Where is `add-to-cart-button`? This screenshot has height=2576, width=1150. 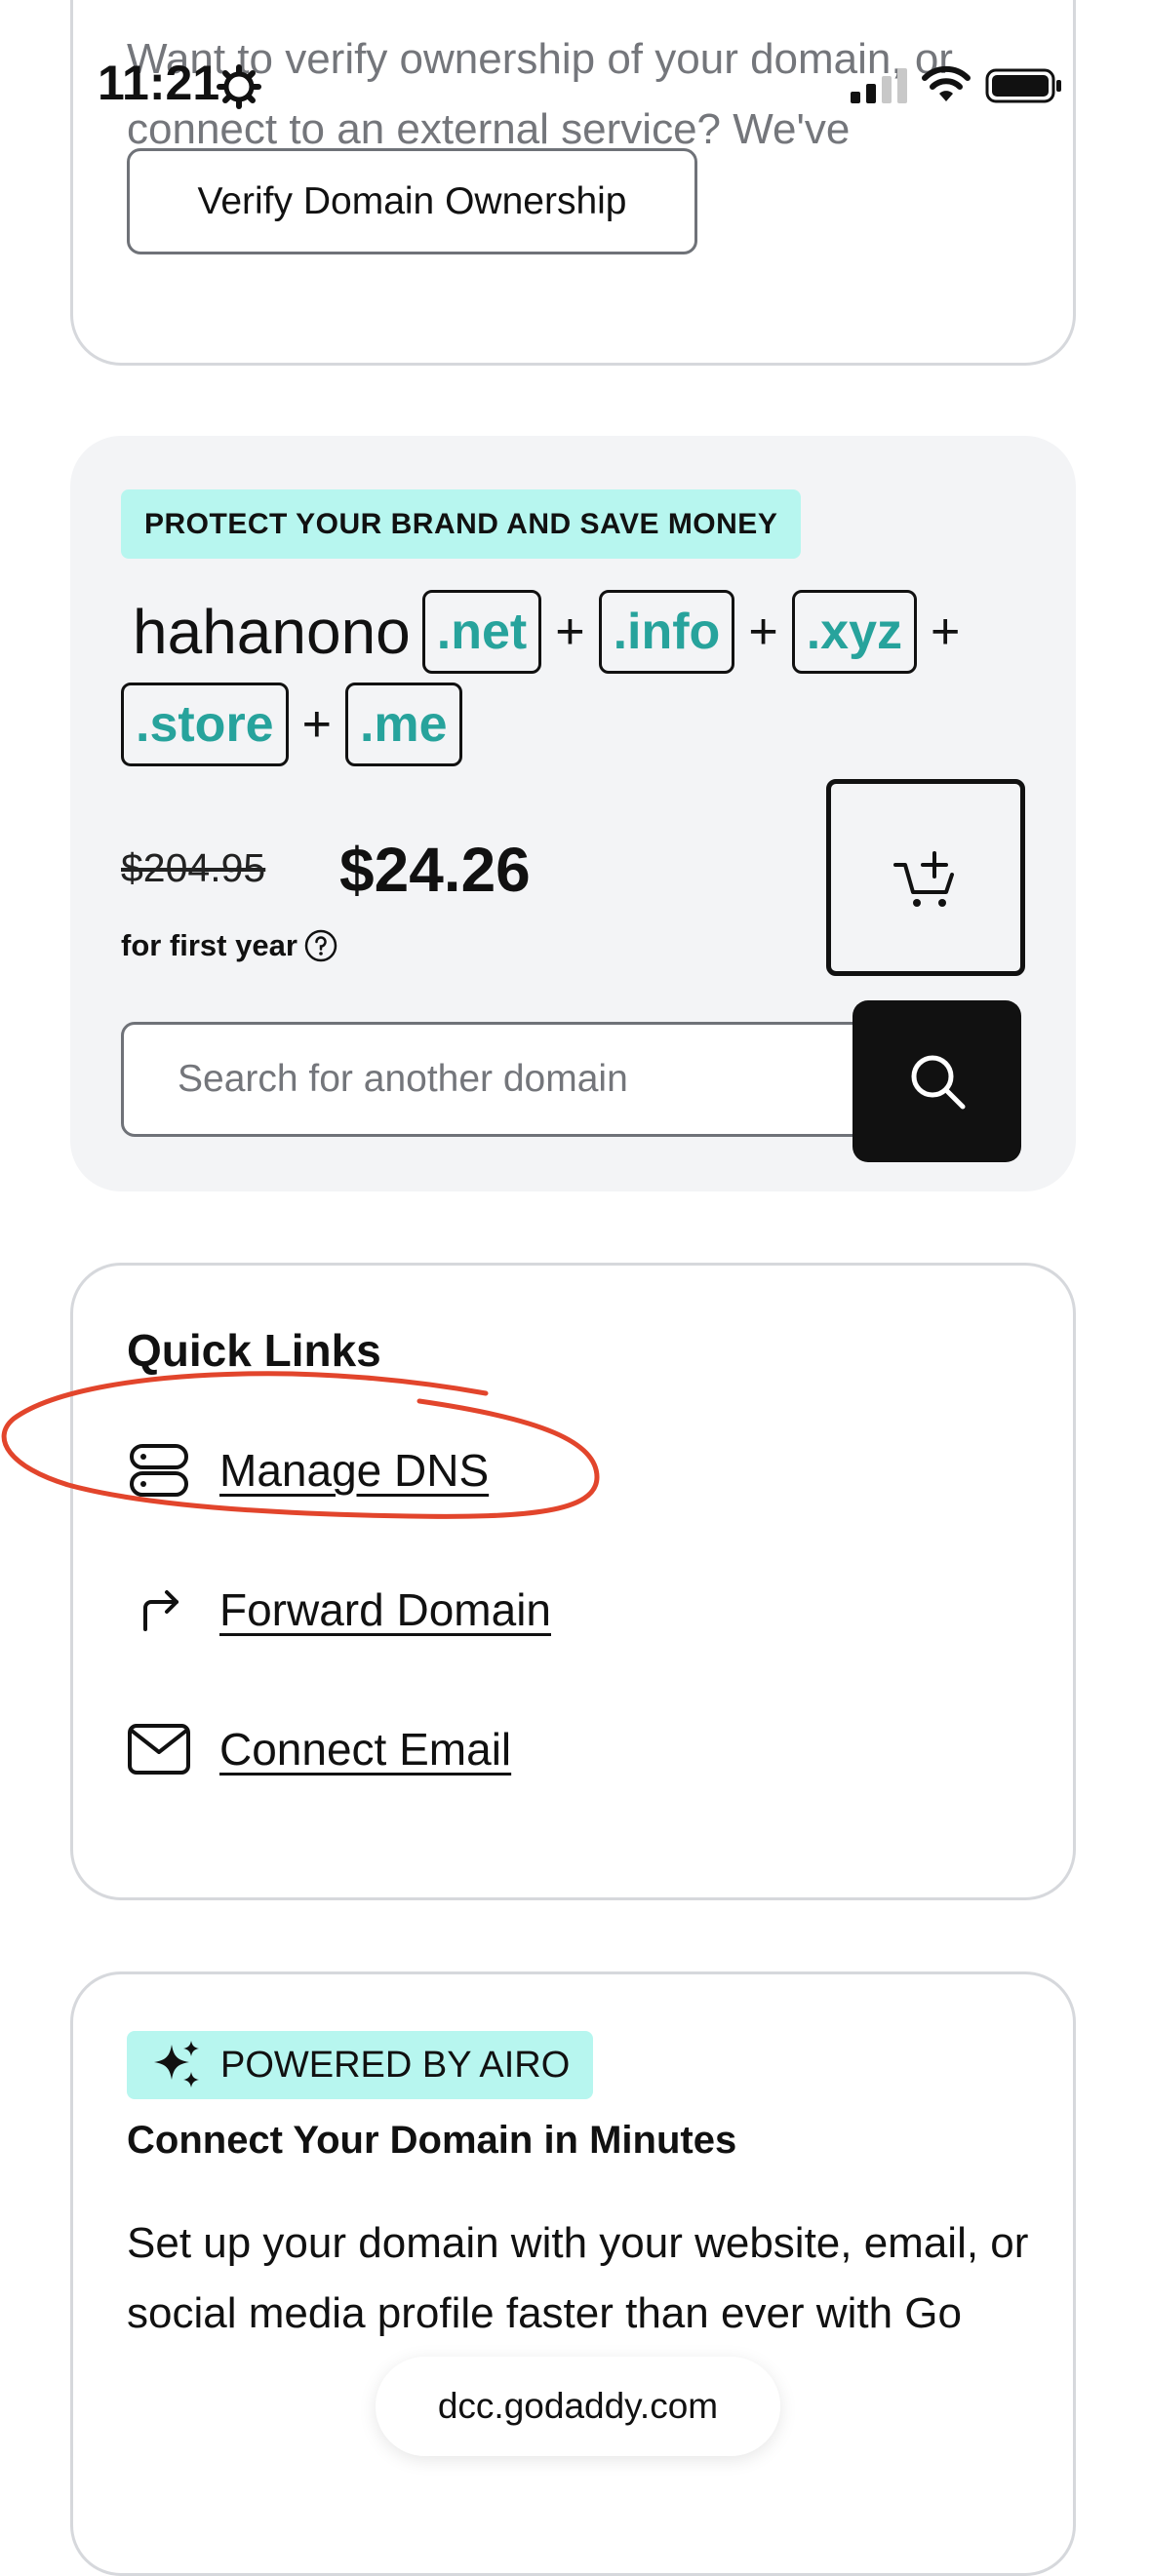
add-to-cart-button is located at coordinates (925, 877).